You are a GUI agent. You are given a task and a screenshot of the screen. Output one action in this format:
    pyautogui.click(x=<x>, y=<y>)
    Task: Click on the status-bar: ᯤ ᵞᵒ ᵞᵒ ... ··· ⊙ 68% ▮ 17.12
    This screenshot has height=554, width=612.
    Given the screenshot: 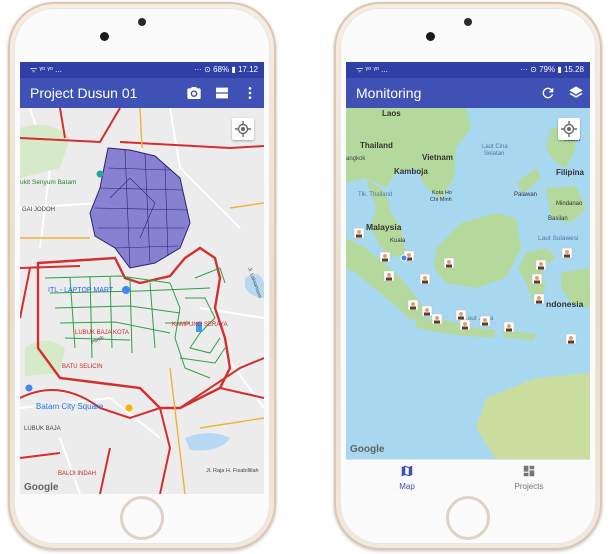 What is the action you would take?
    pyautogui.click(x=142, y=70)
    